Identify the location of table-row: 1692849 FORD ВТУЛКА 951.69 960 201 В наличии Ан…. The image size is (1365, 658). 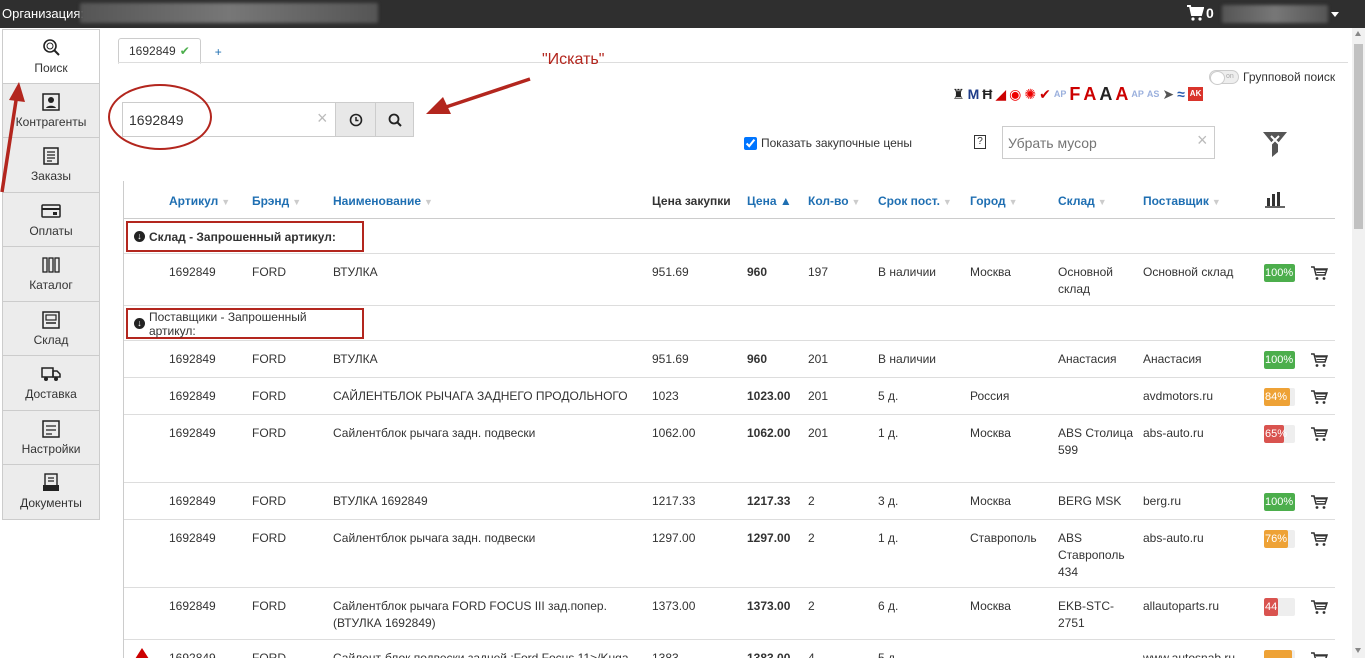
(729, 359).